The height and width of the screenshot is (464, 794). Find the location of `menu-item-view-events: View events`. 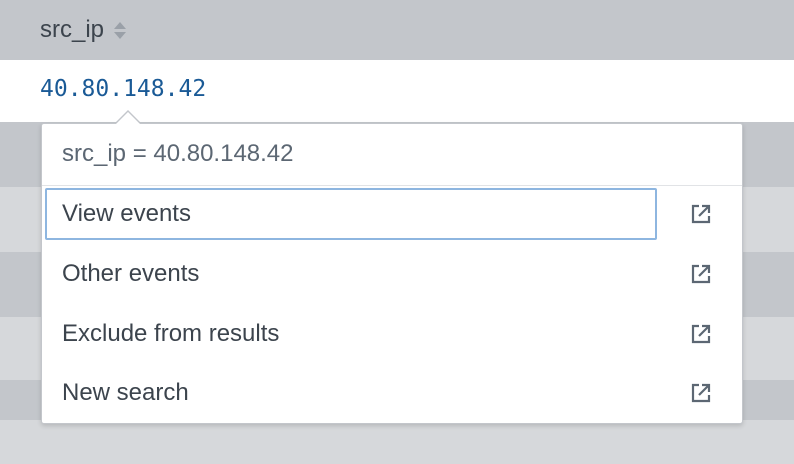

menu-item-view-events: View events is located at coordinates (392, 215).